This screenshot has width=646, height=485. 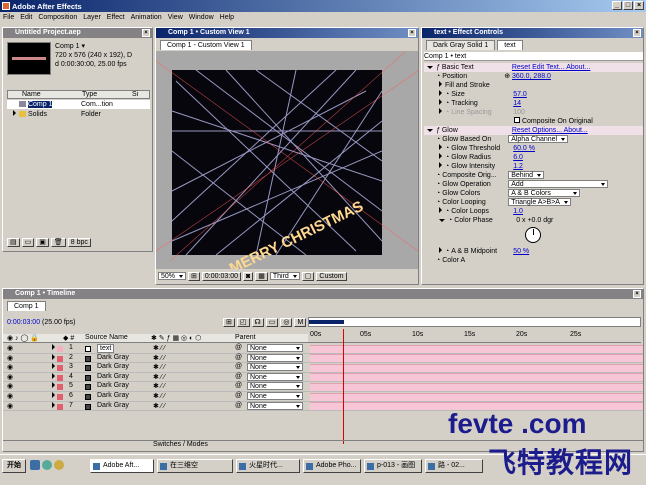 I want to click on fx-glow-colors: ◔ Glow Colors A & B Colors, so click(x=533, y=193).